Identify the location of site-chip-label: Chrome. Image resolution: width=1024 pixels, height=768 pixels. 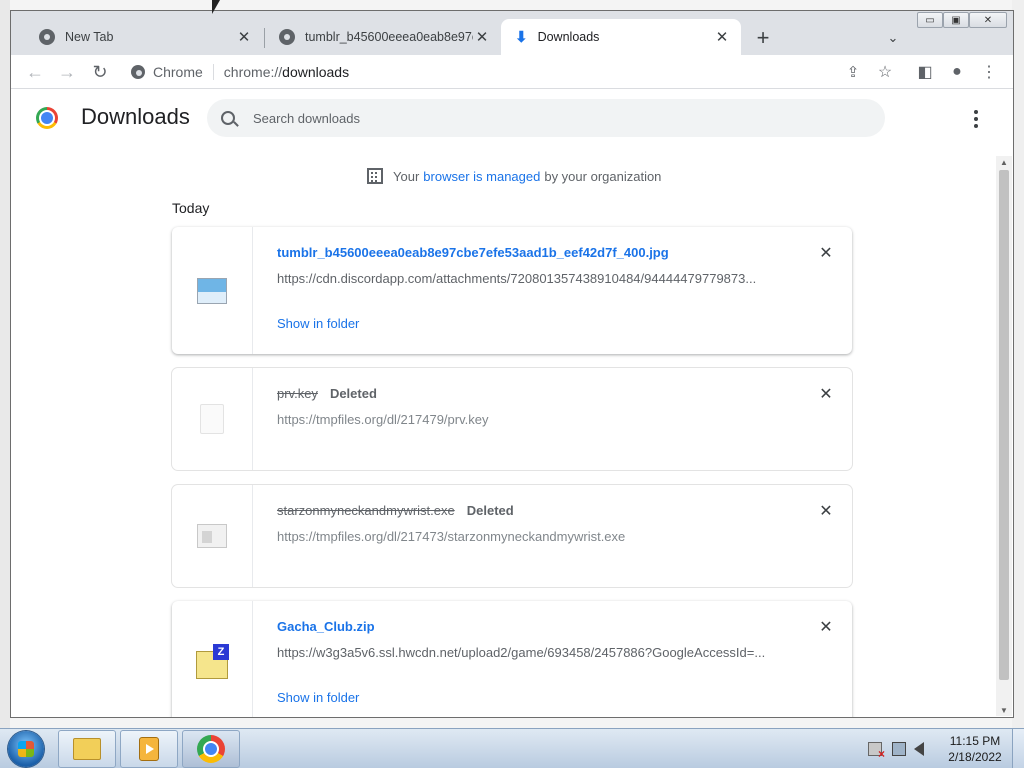
(178, 72).